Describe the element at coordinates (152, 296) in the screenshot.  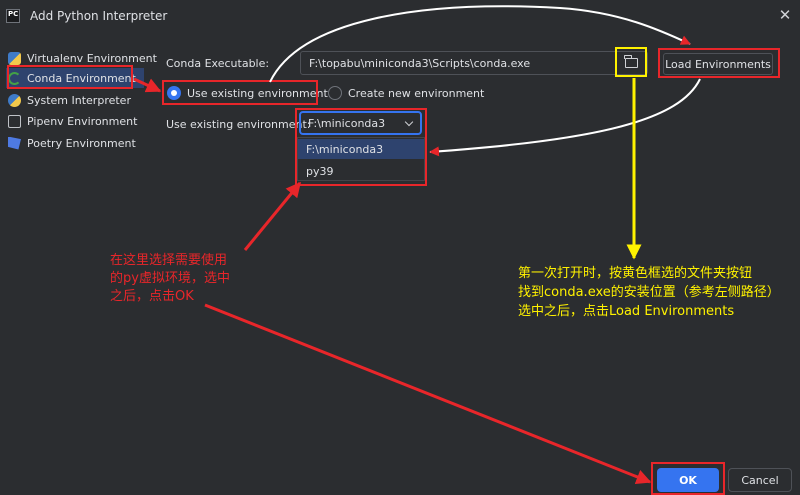
I see `annotation-left-line-3: 之后，点击OK` at that location.